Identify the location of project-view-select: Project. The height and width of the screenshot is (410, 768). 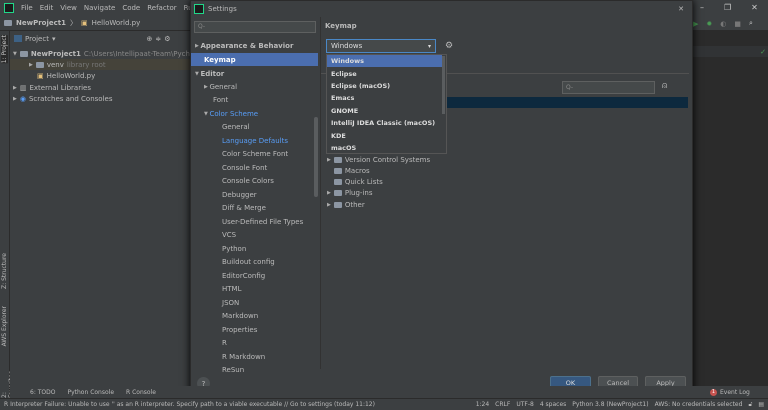
(37, 39).